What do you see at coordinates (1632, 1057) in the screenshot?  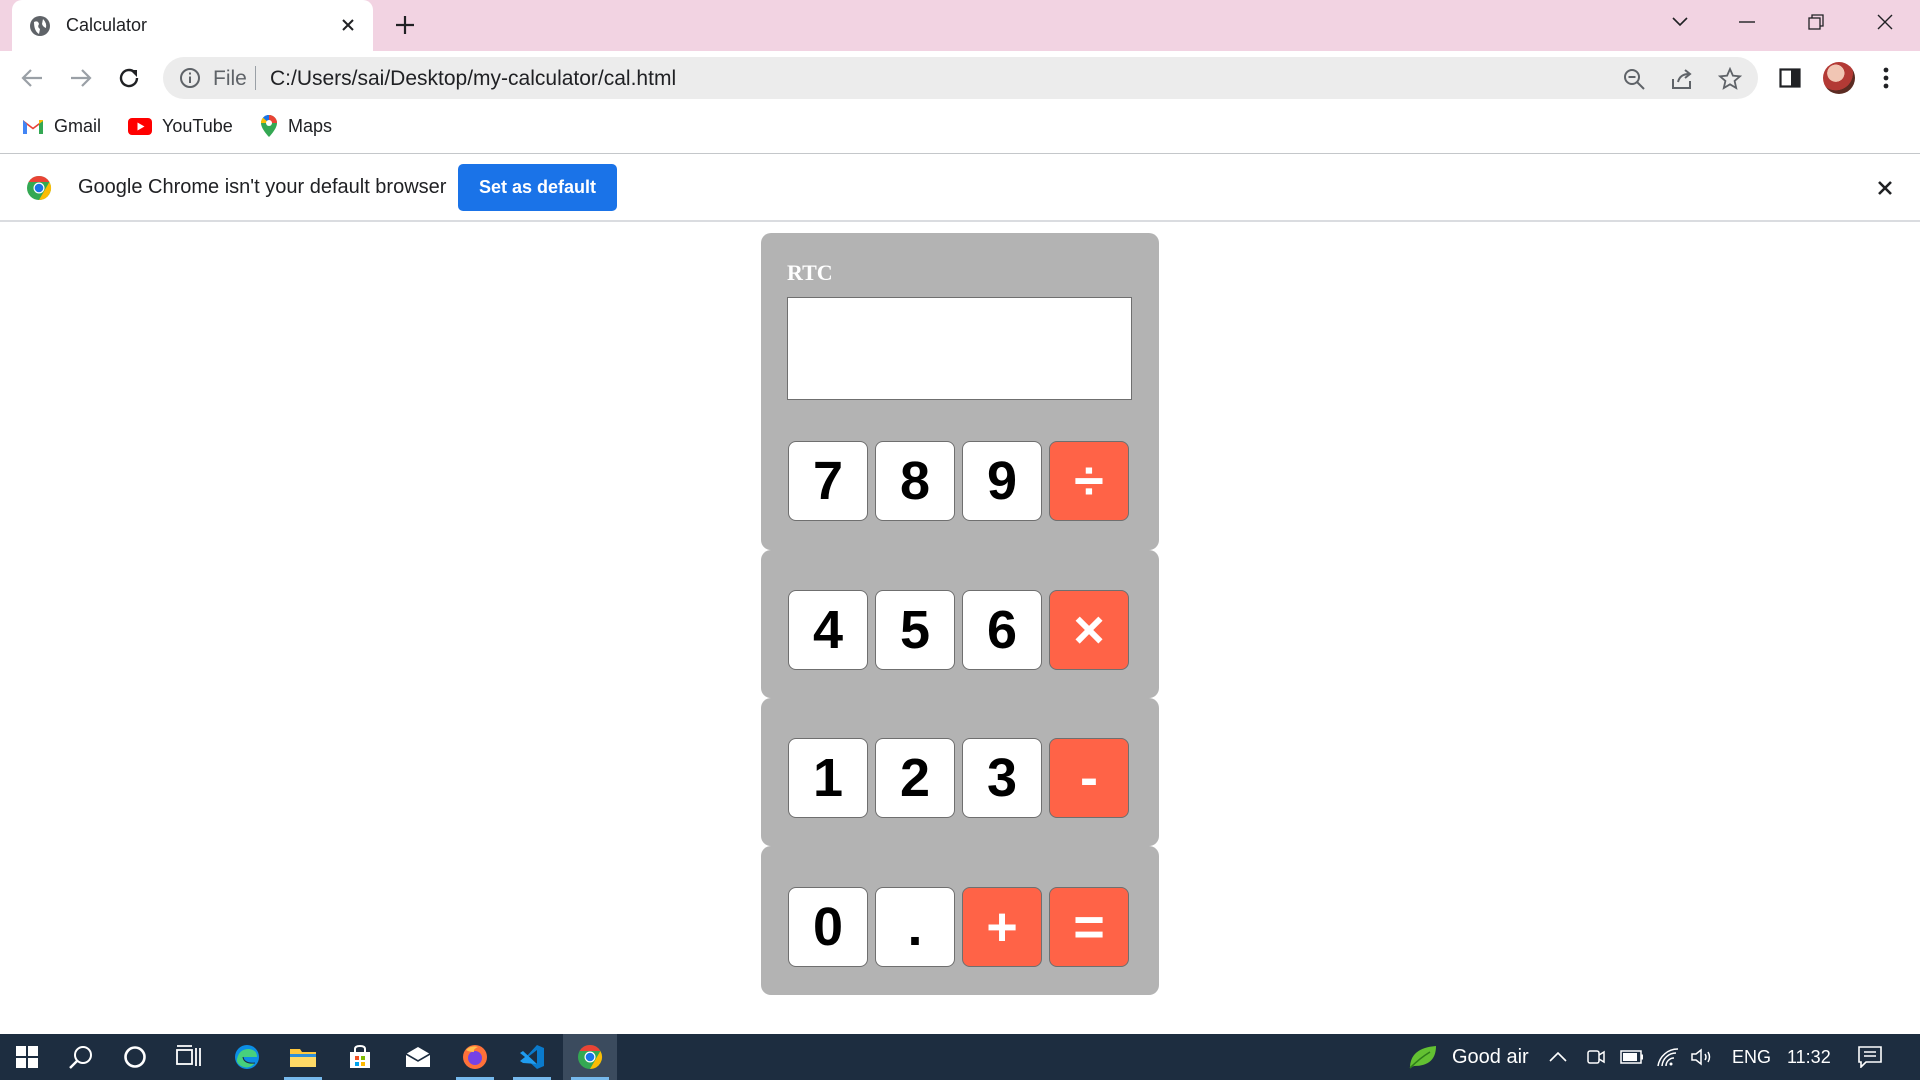 I see `battery-icon` at bounding box center [1632, 1057].